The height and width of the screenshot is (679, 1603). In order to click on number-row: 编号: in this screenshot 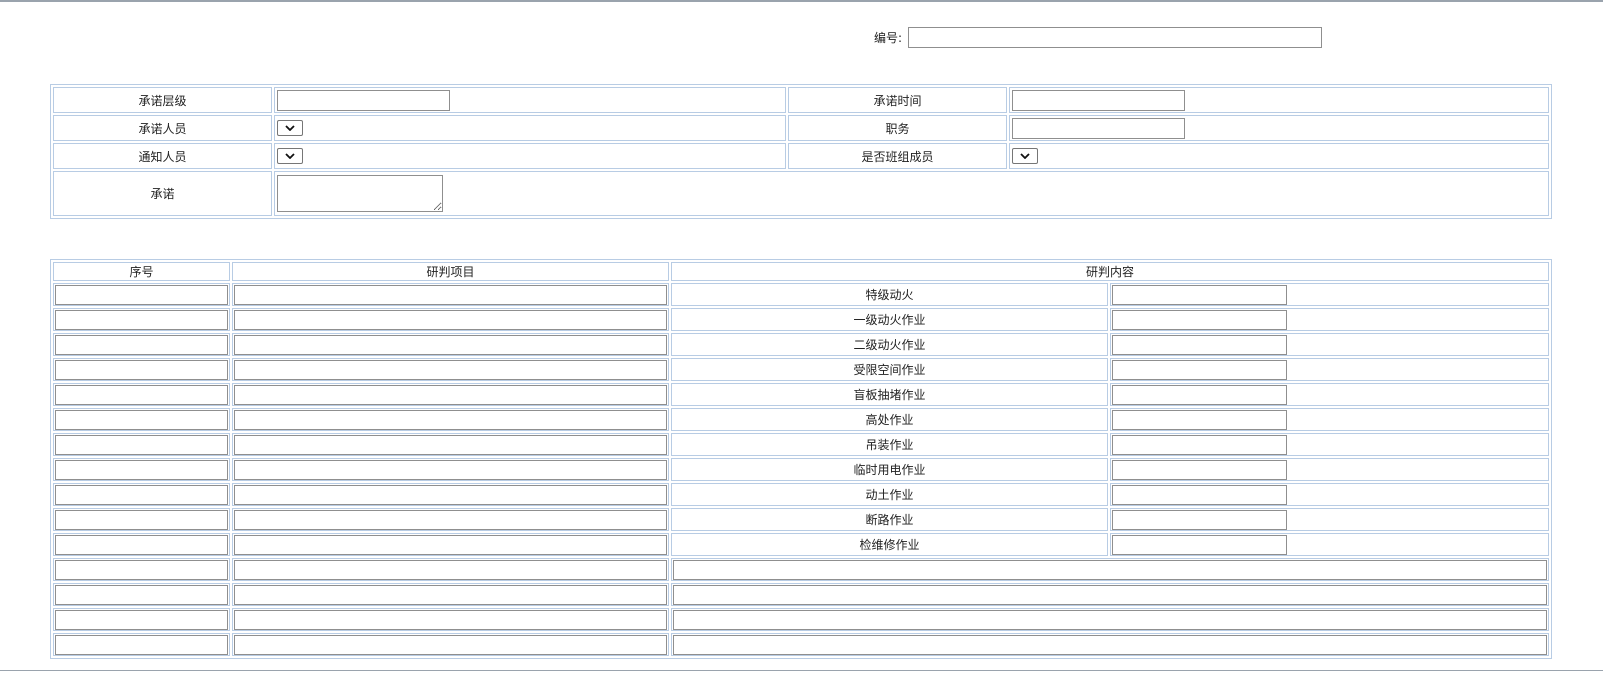, I will do `click(1098, 37)`.